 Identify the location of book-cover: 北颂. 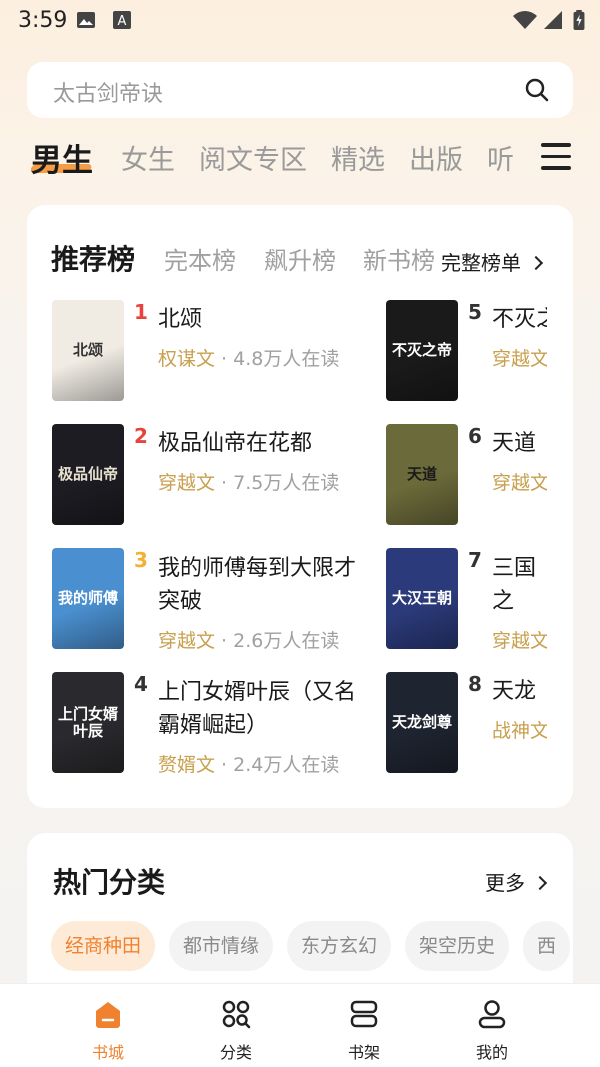
(88, 350).